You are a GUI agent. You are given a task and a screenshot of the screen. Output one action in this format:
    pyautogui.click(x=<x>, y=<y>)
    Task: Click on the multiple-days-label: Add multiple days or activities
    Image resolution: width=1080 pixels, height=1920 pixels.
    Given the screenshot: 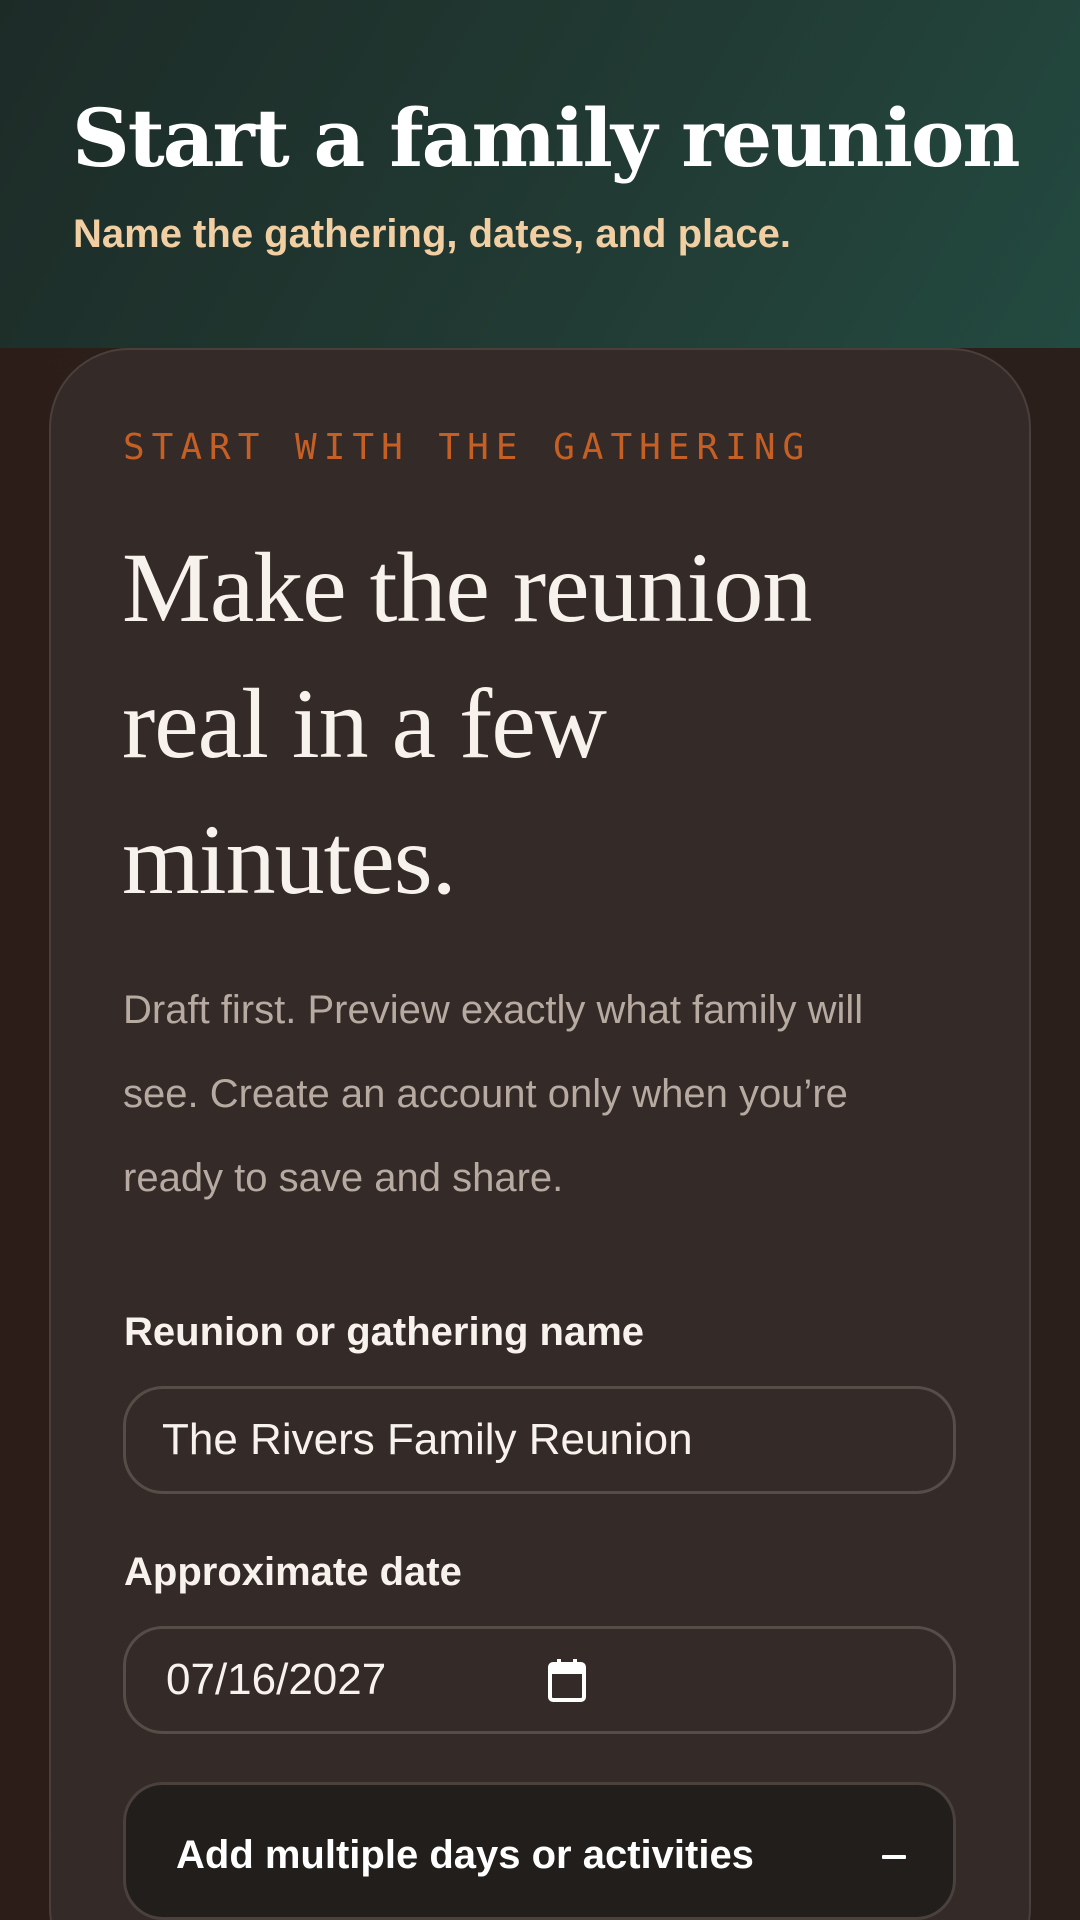 What is the action you would take?
    pyautogui.click(x=465, y=1855)
    